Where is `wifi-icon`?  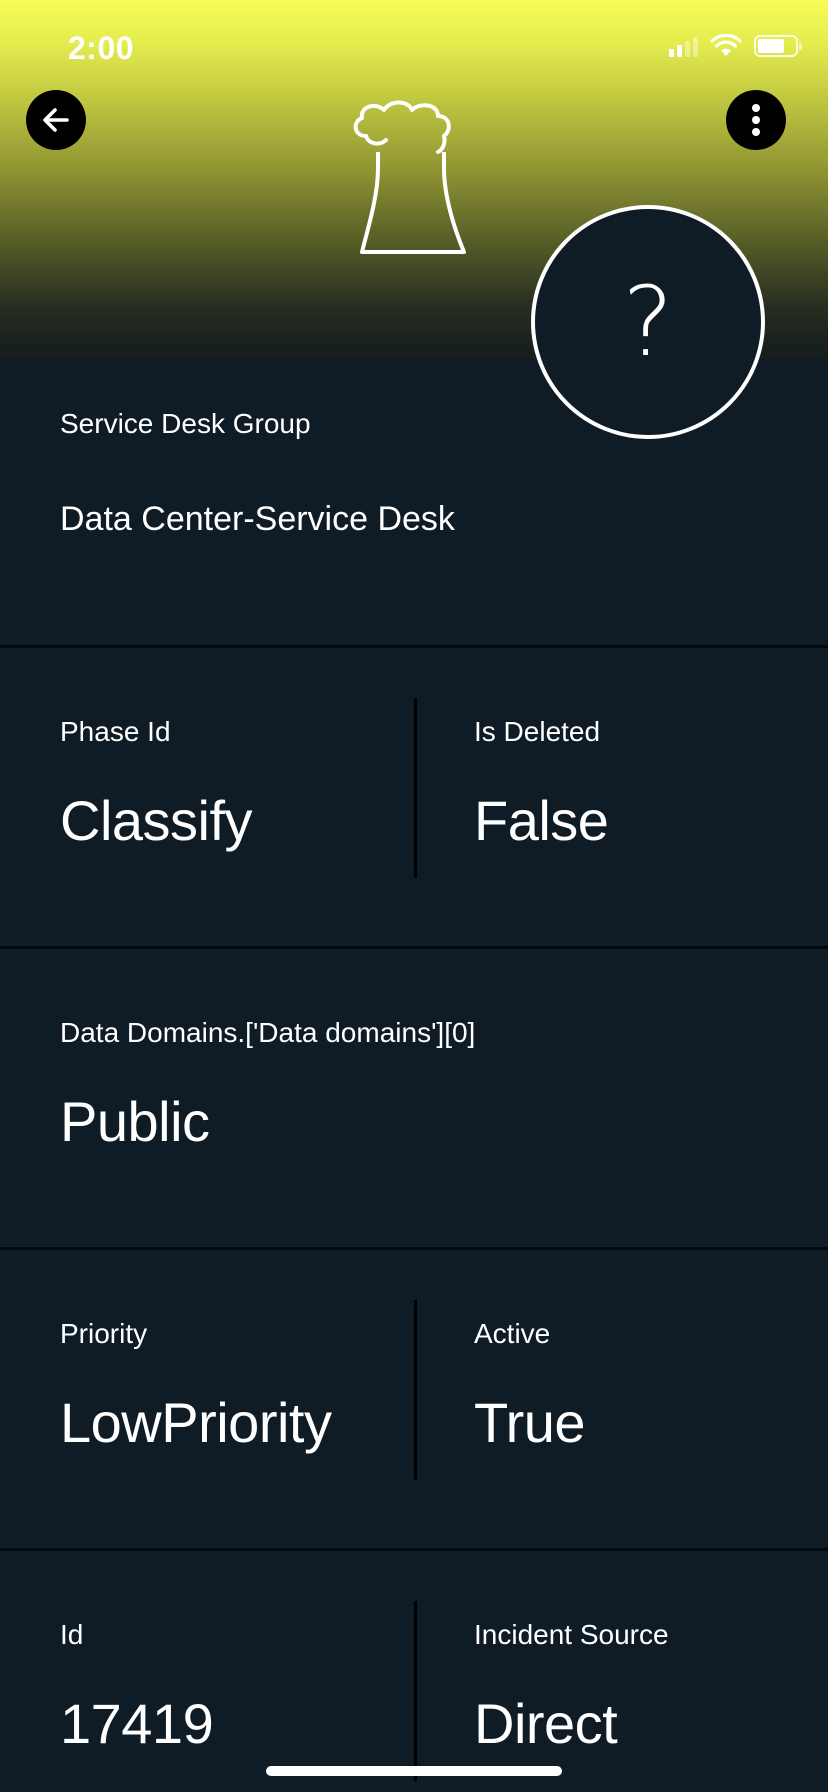
wifi-icon is located at coordinates (726, 45).